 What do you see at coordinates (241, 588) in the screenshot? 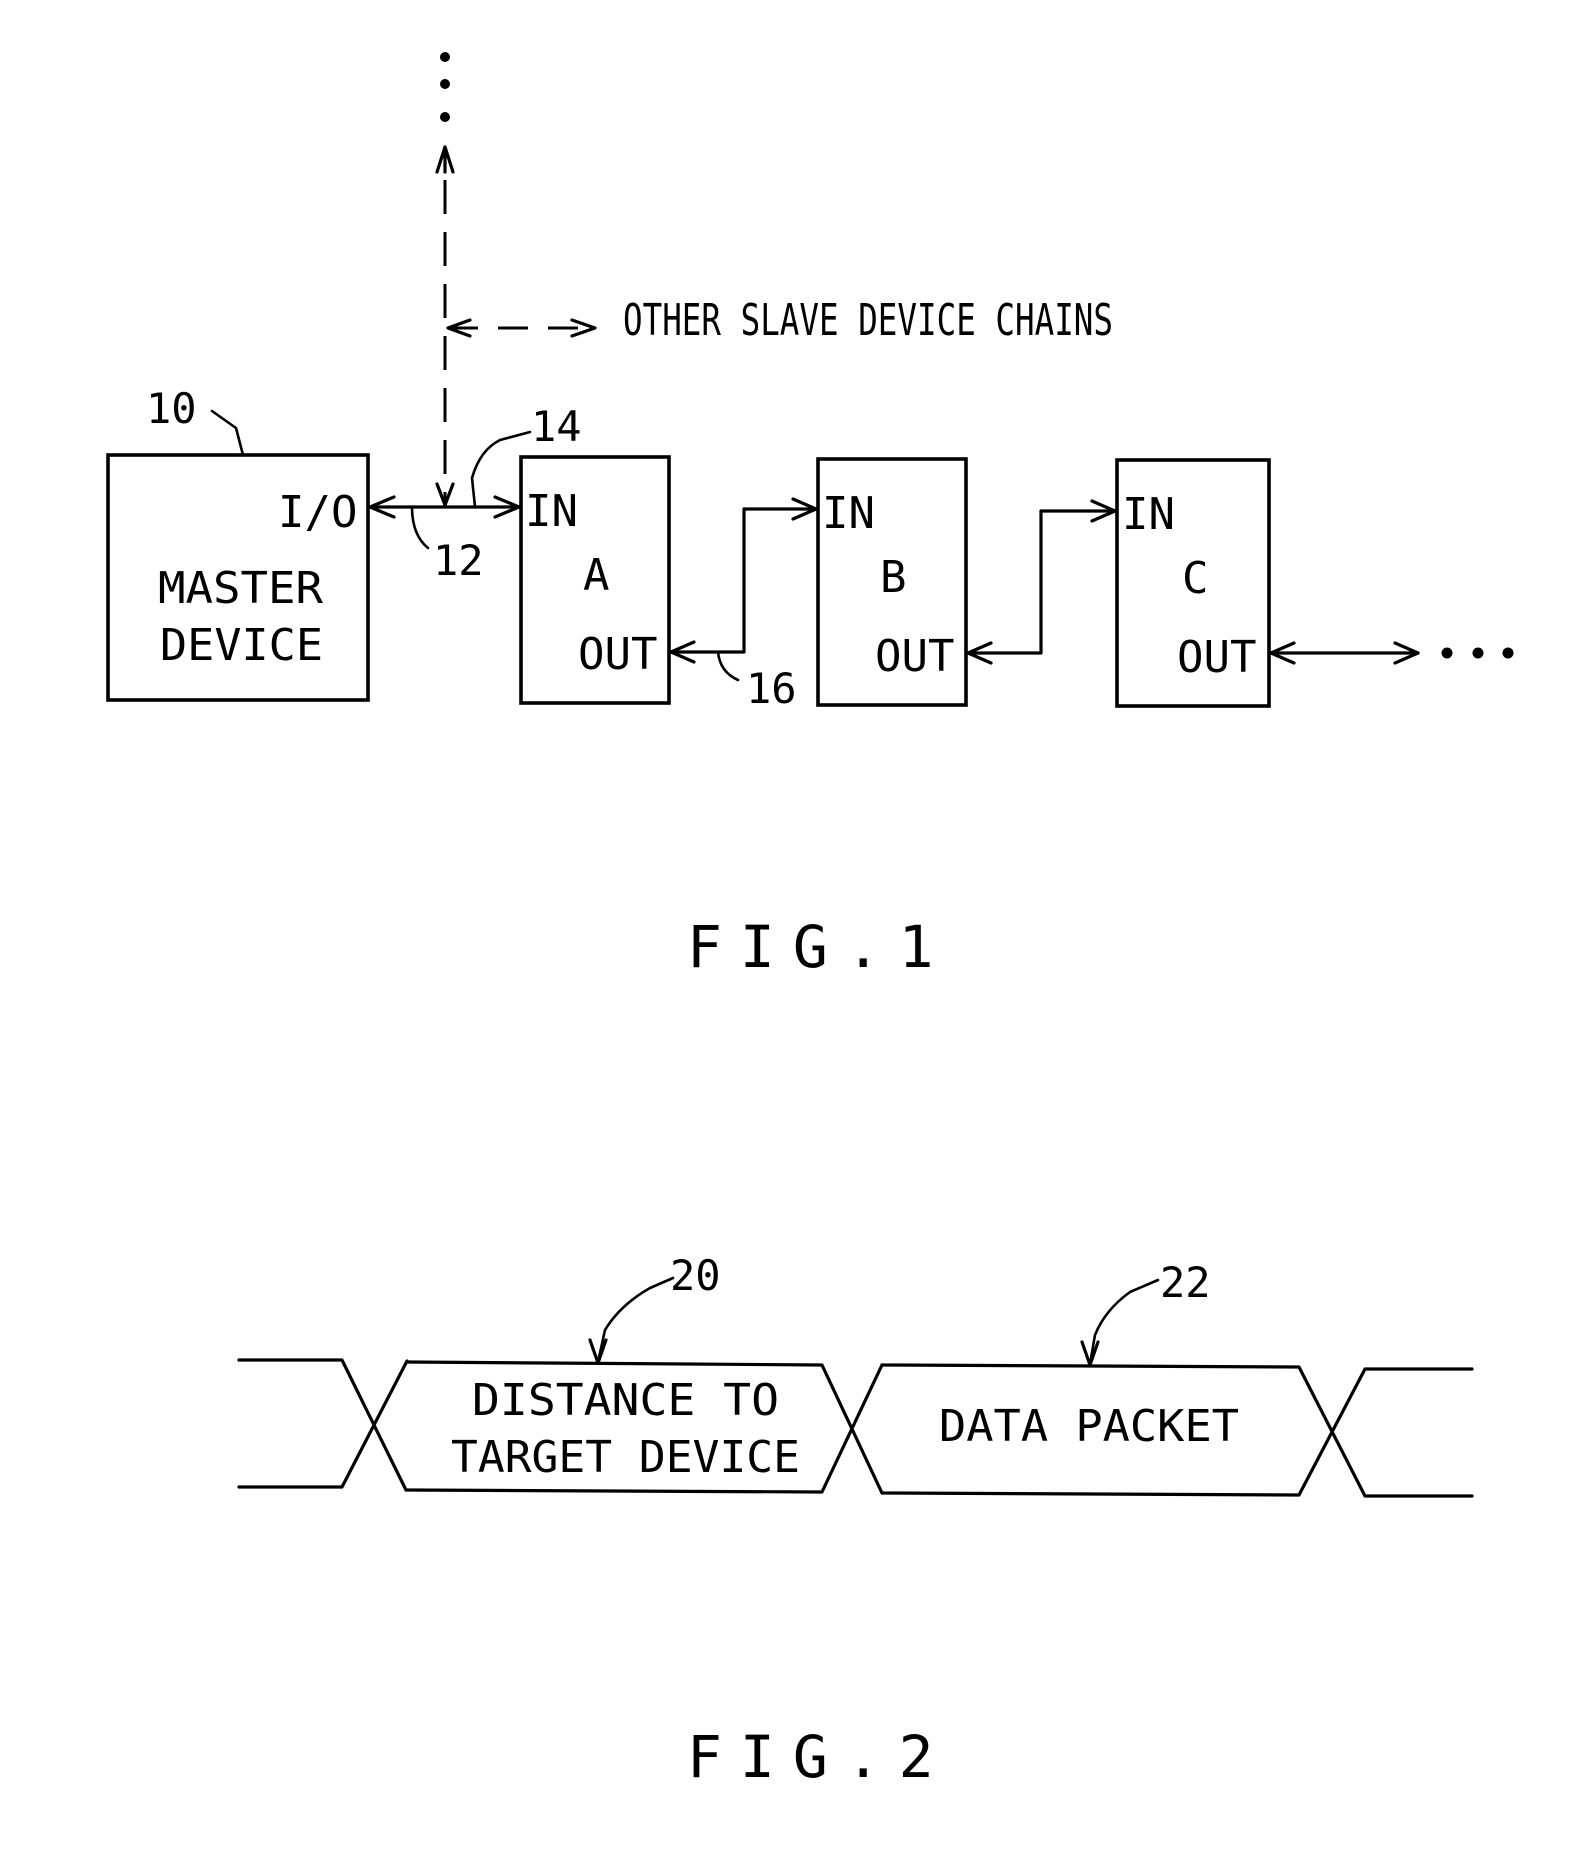
I see `master-label-line1: MASTER` at bounding box center [241, 588].